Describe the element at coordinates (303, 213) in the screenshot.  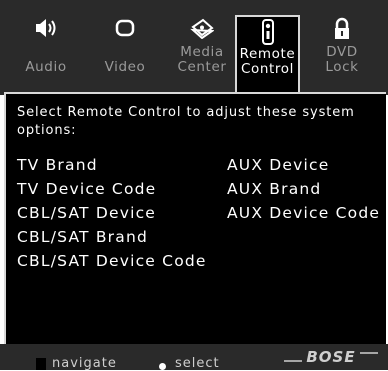
I see `option-aux-device-code: AUX Device Code` at that location.